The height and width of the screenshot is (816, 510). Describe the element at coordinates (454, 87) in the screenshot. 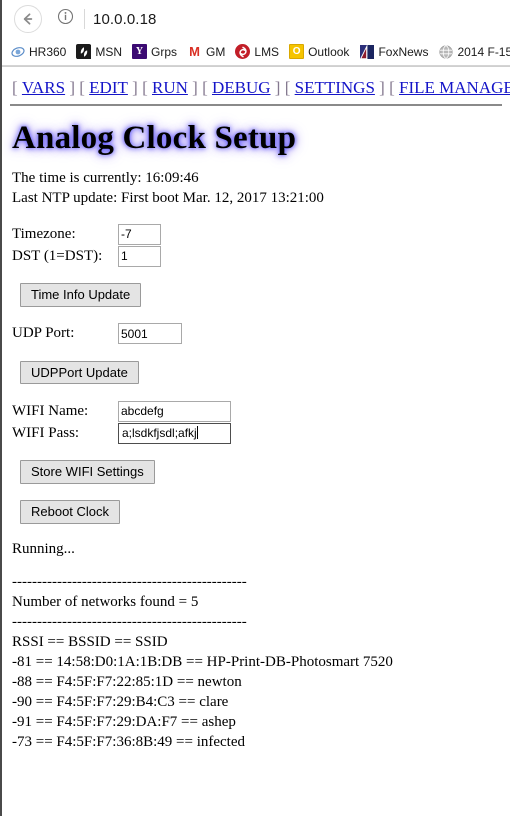

I see `nav-link-file-manager: FILE MANAGER` at that location.